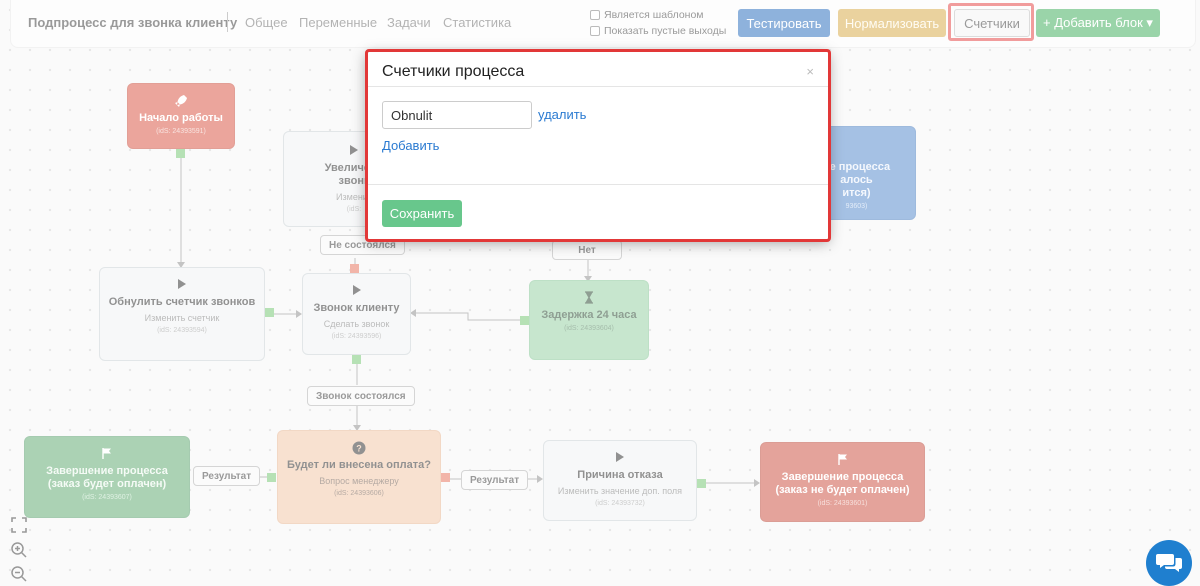  I want to click on delete-counter-link: удалить, so click(562, 114).